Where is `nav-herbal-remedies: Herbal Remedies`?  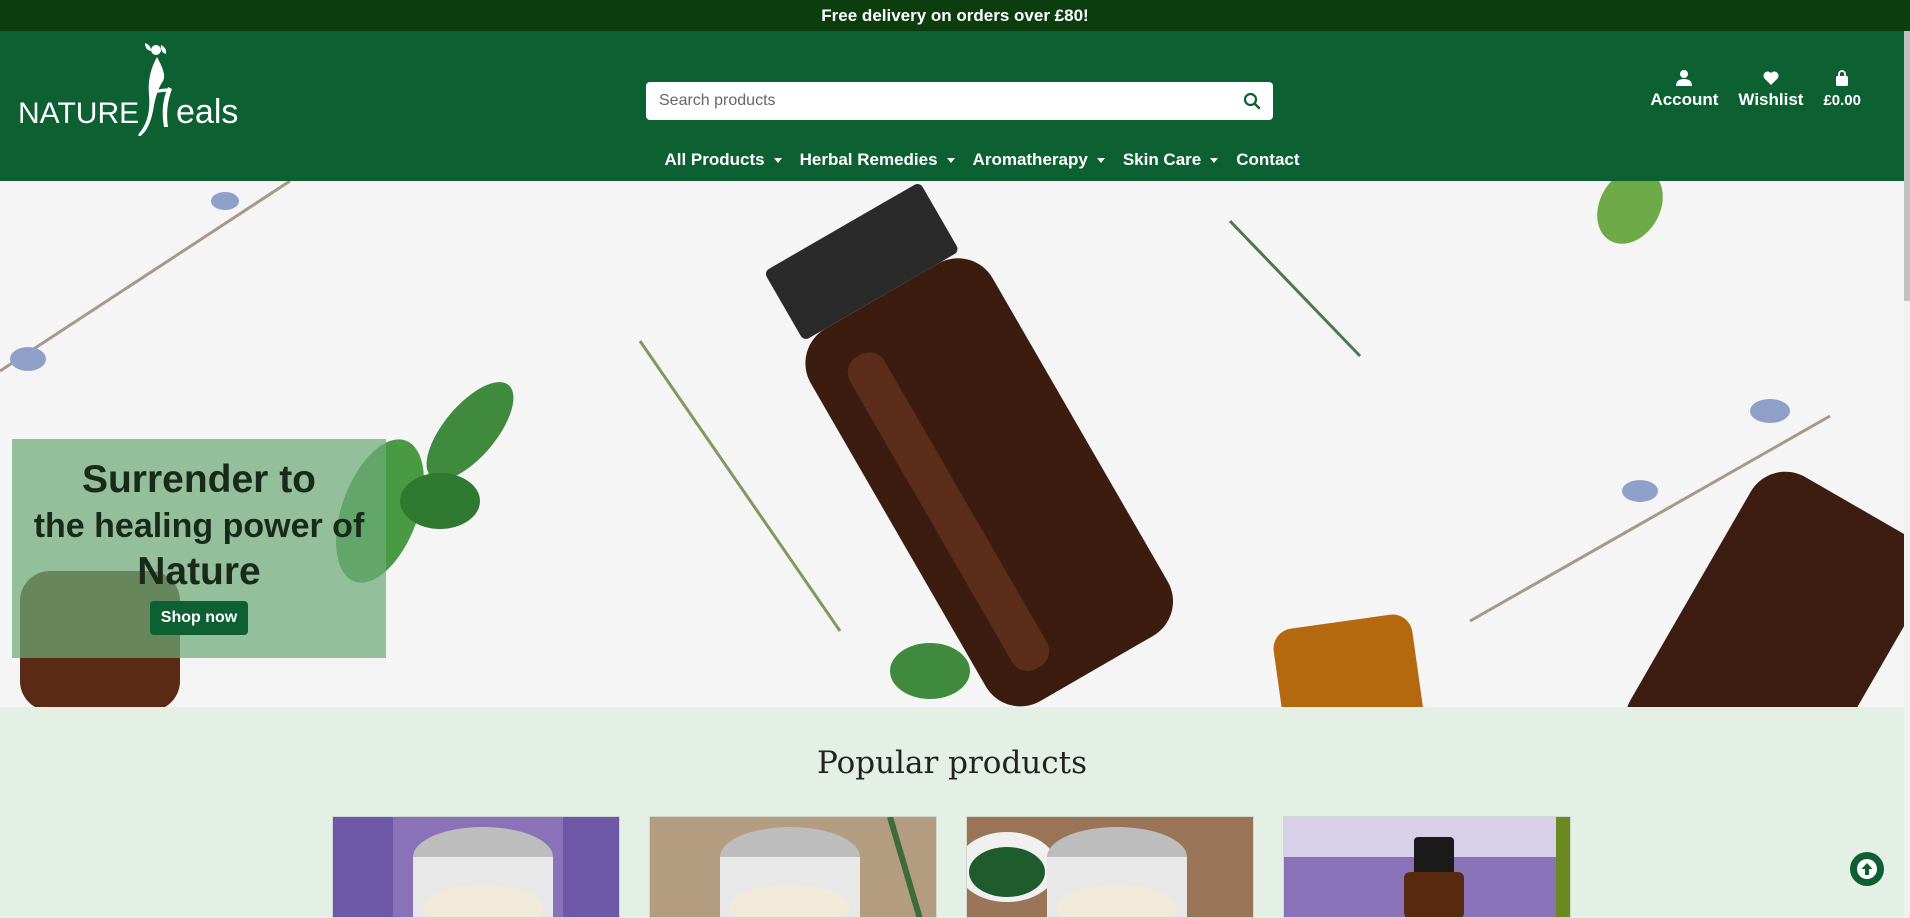
nav-herbal-remedies: Herbal Remedies is located at coordinates (877, 160).